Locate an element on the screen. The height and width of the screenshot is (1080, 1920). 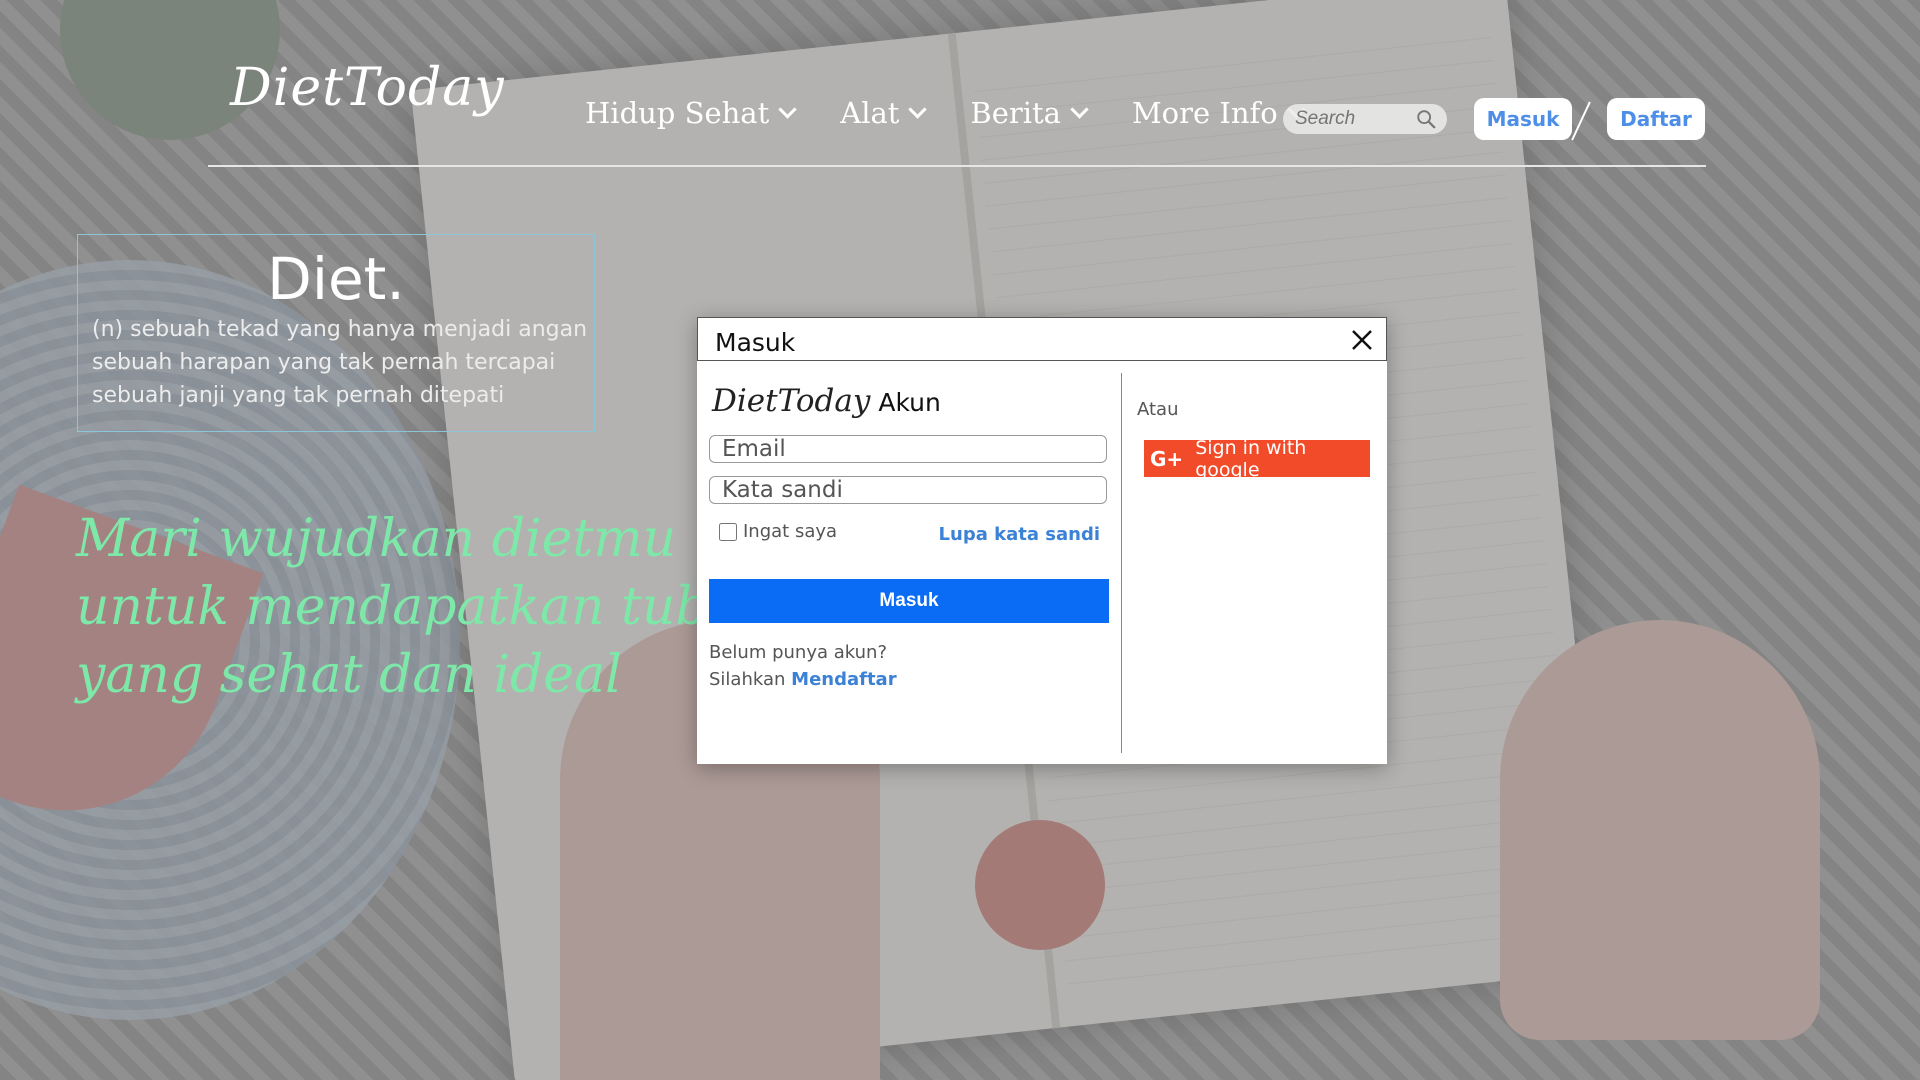
signup-link: Mendaftar is located at coordinates (843, 679).